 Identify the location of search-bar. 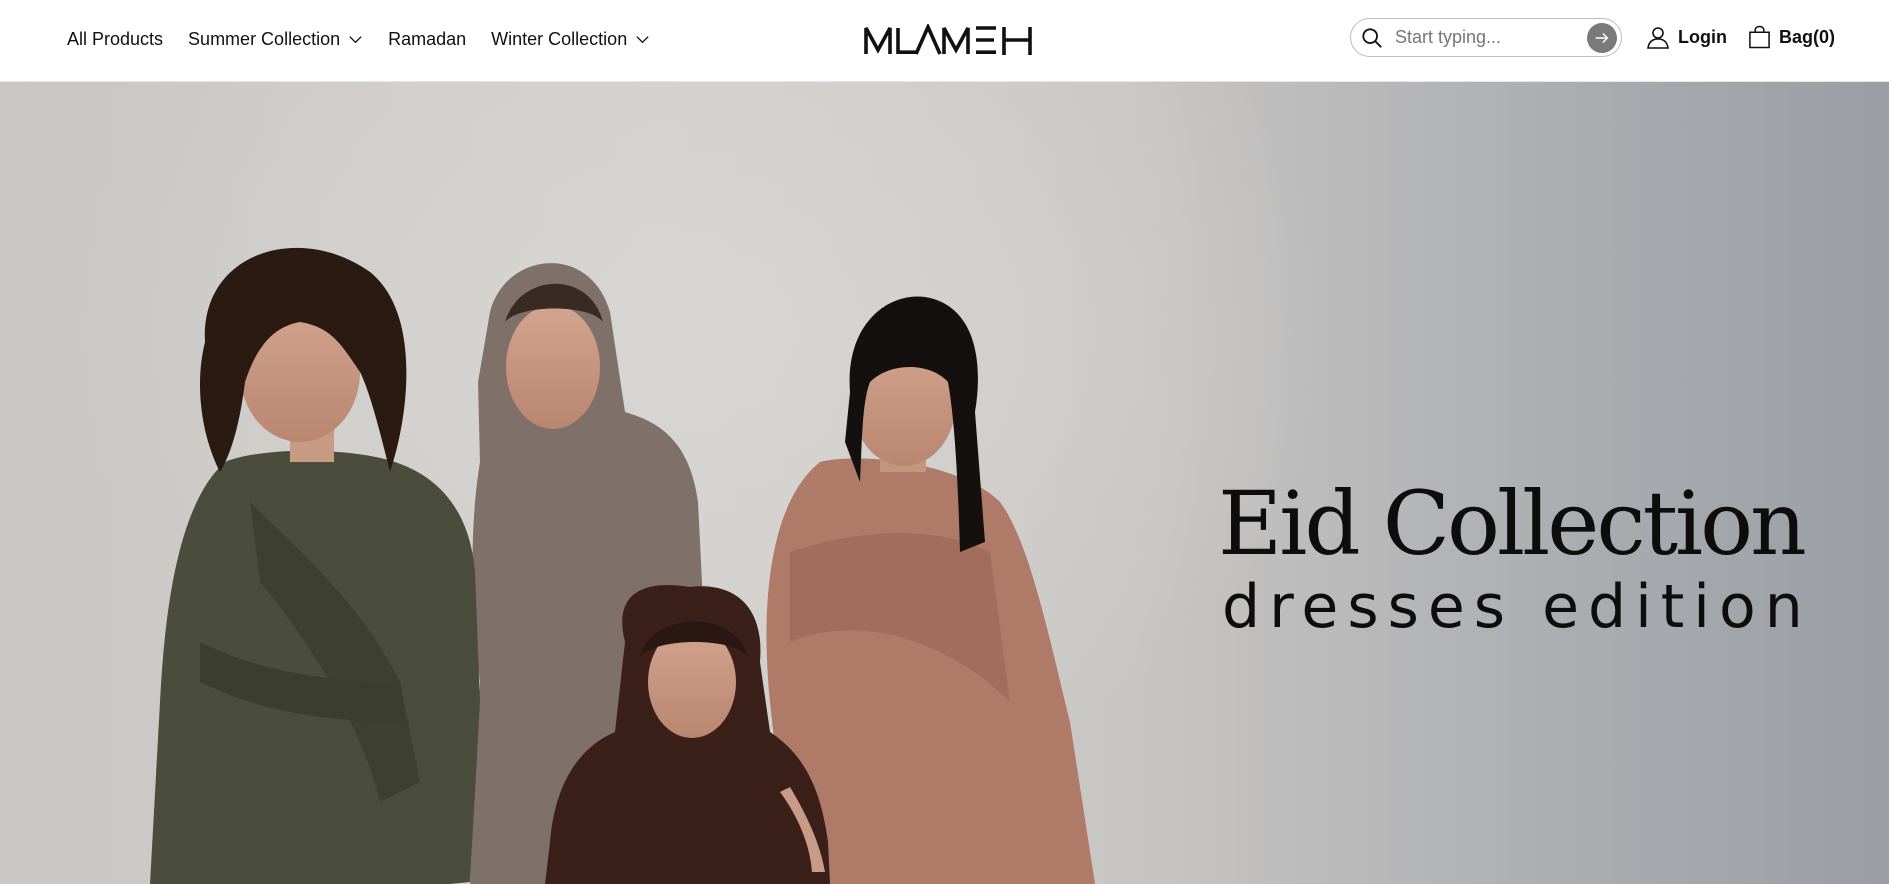
(1486, 37).